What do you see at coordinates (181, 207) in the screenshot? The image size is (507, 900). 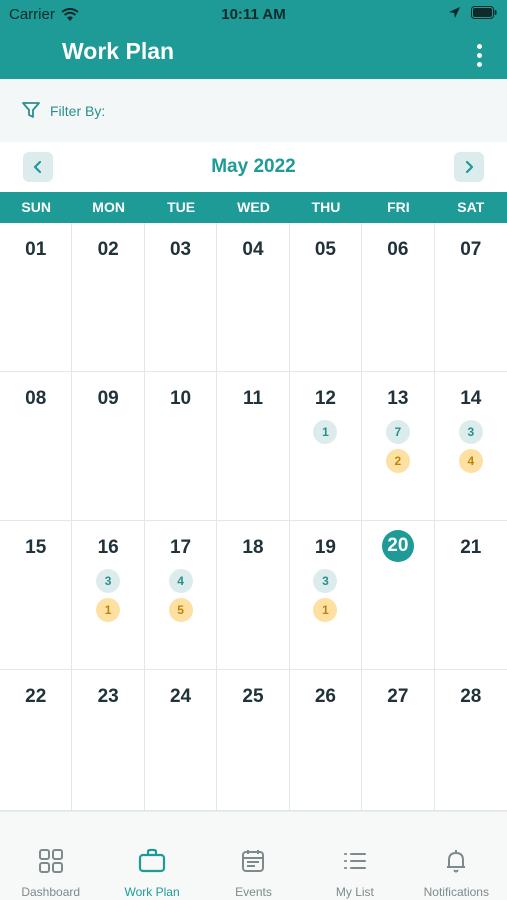 I see `weekday-label: TUE` at bounding box center [181, 207].